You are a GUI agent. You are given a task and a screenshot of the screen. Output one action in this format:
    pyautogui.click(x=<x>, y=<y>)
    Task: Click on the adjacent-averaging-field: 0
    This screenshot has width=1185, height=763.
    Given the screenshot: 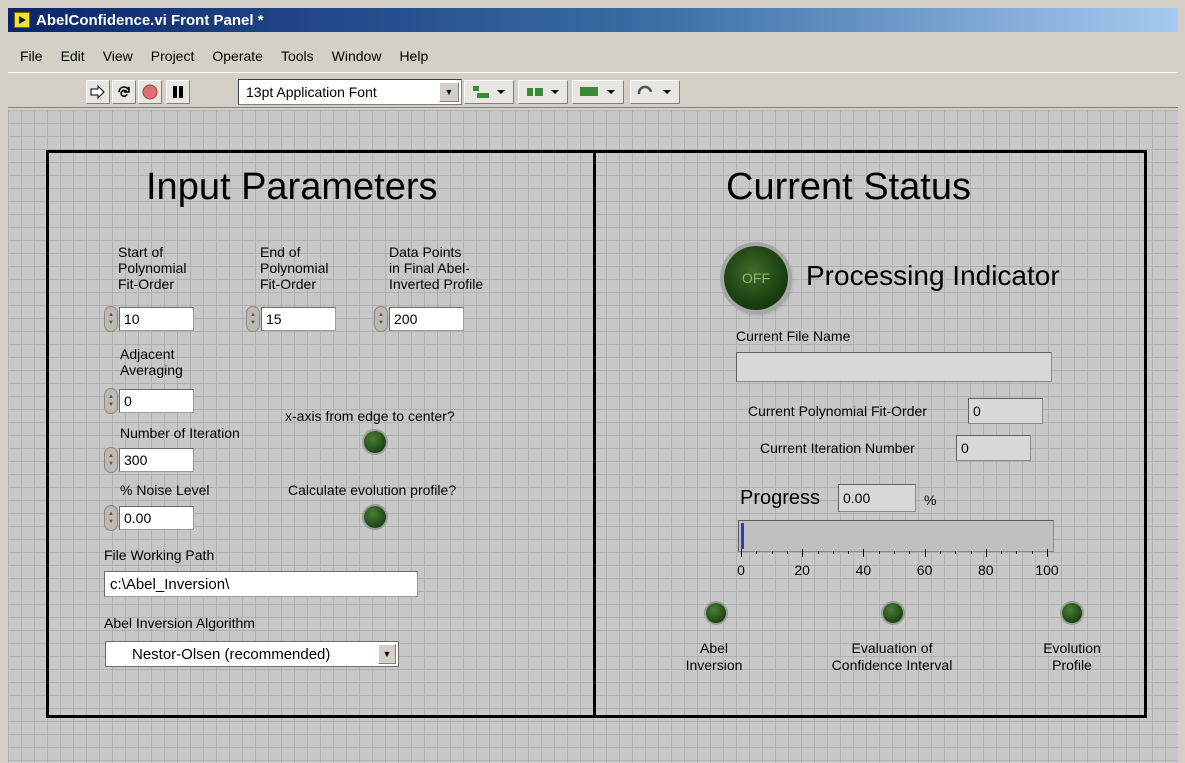 What is the action you would take?
    pyautogui.click(x=156, y=401)
    